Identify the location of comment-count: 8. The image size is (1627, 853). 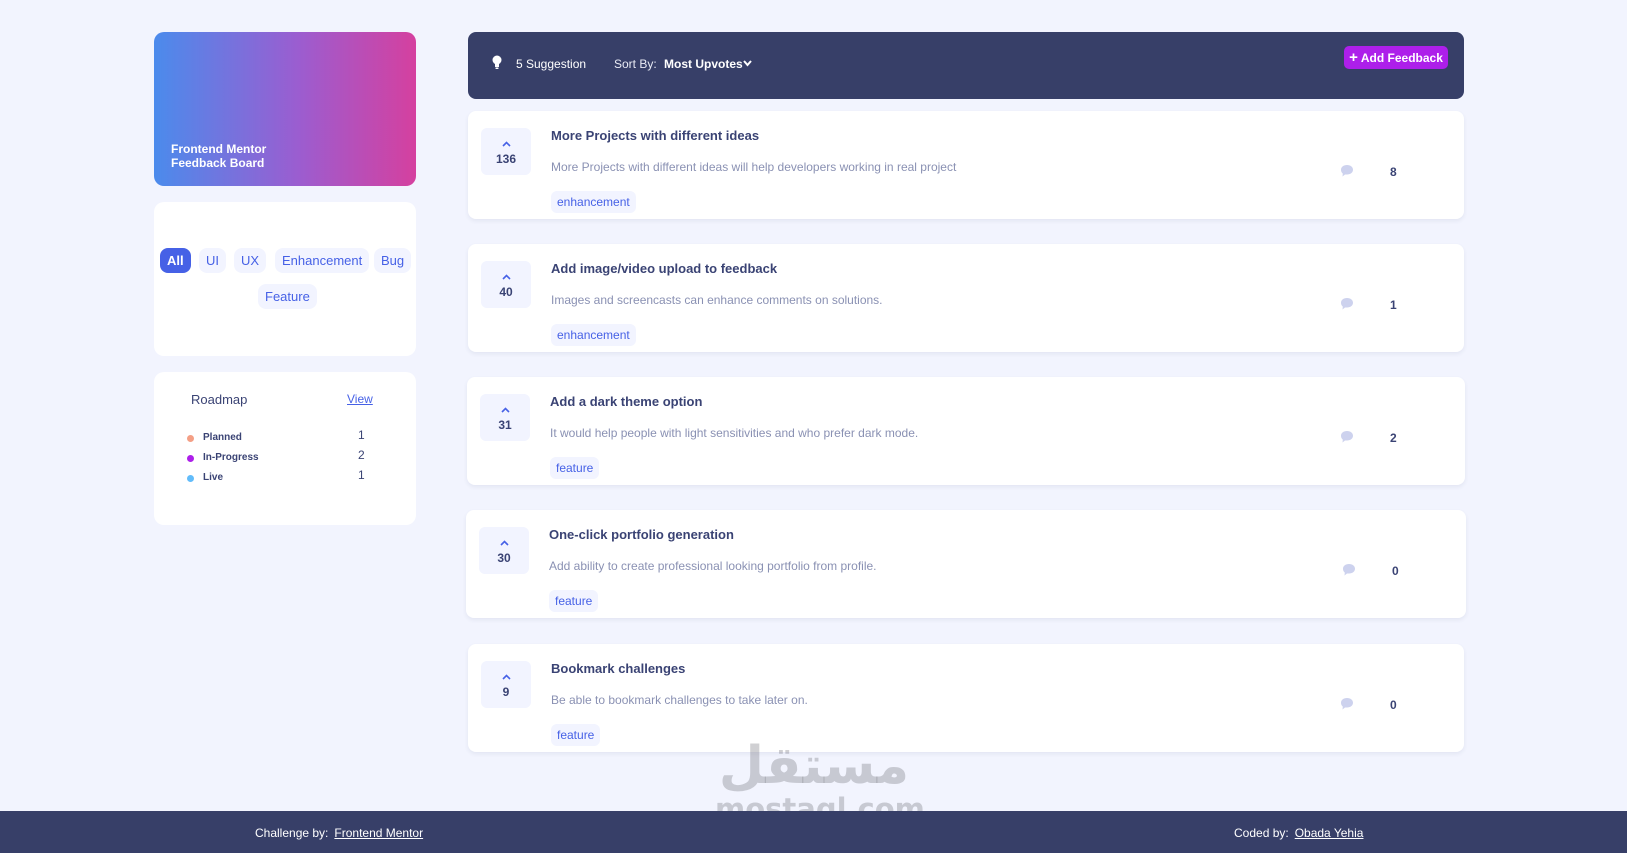
(1393, 172).